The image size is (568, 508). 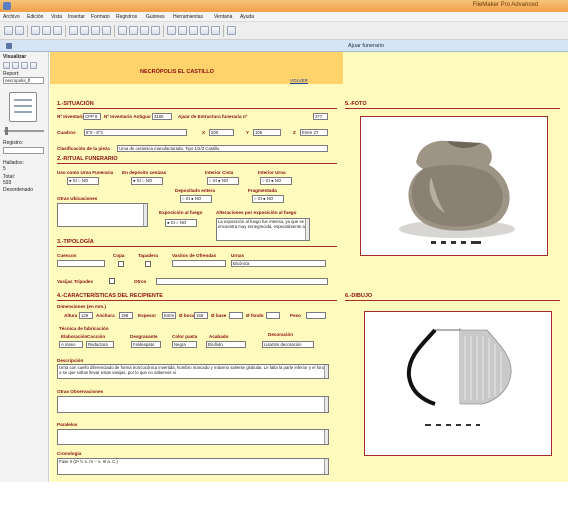 What do you see at coordinates (505, 5) in the screenshot?
I see `app-title: FileMaker Pro Advanced` at bounding box center [505, 5].